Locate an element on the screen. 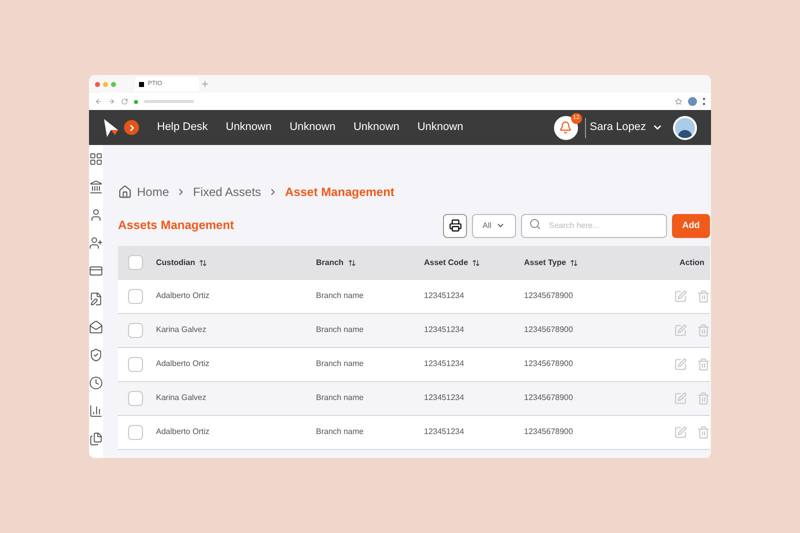  column-header: Custodian is located at coordinates (182, 262).